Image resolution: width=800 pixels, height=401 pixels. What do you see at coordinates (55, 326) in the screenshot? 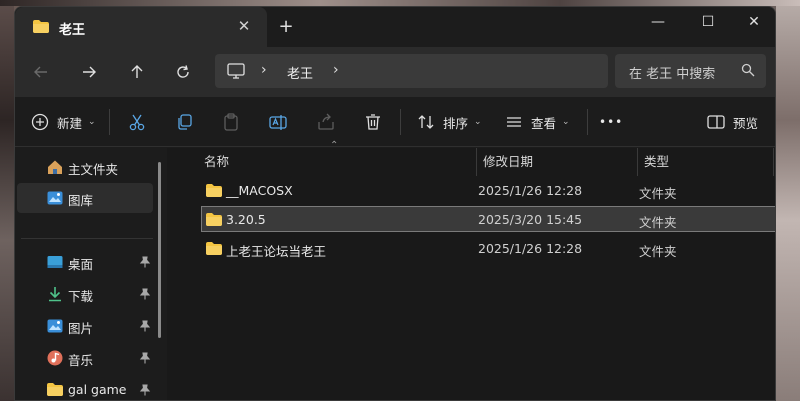
I see `pictures-icon` at bounding box center [55, 326].